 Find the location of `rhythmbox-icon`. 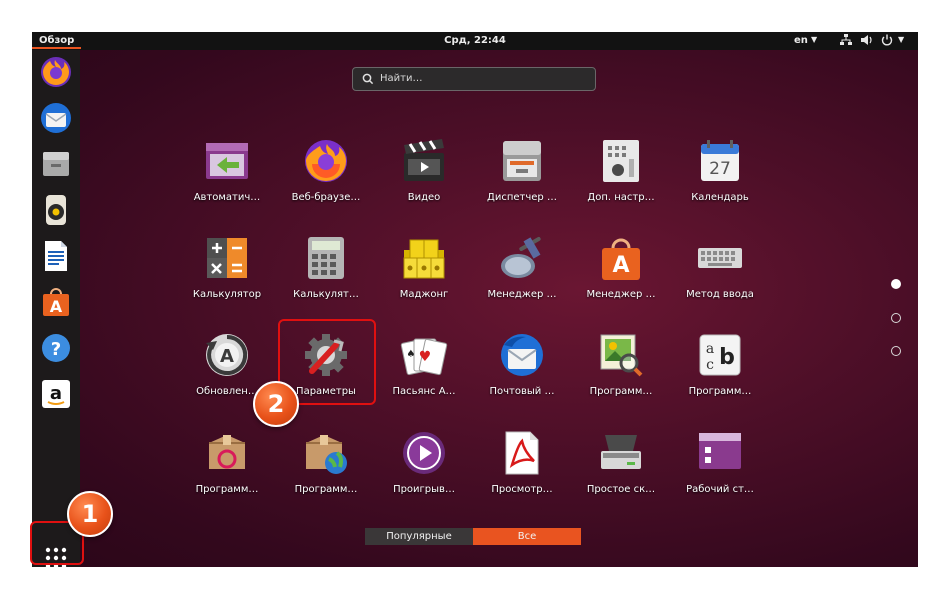

rhythmbox-icon is located at coordinates (56, 210).